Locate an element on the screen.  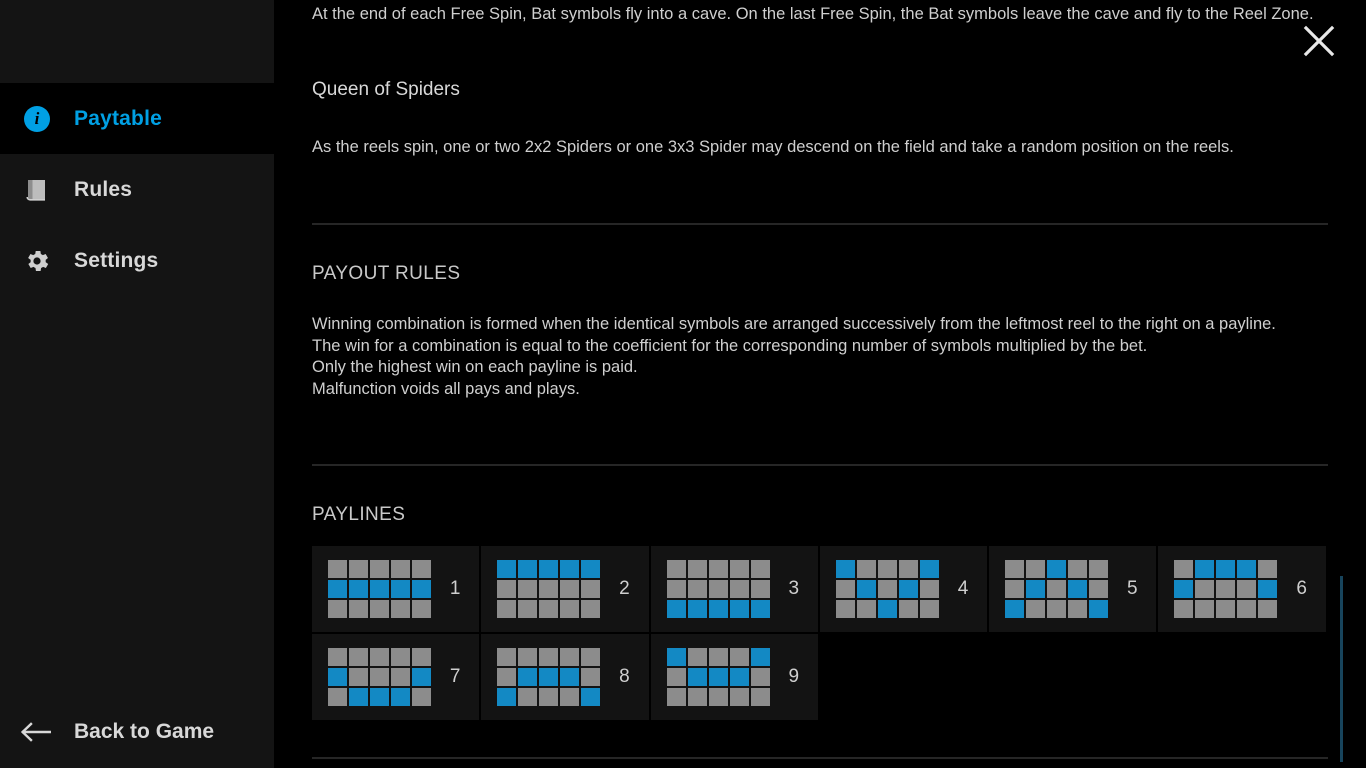
payline-card: 3 is located at coordinates (735, 590).